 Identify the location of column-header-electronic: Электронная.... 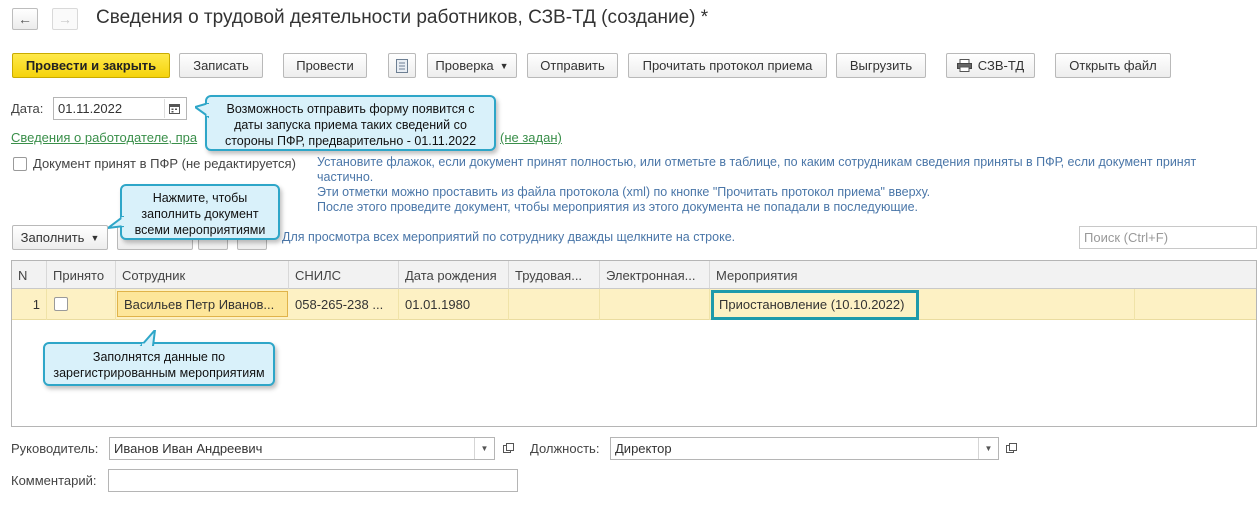
(655, 275).